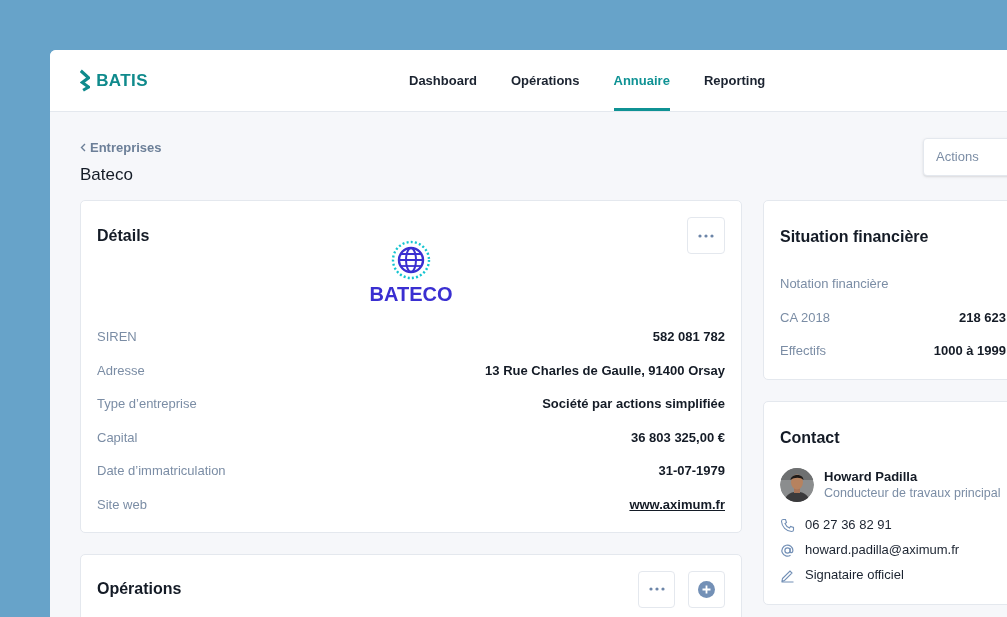 This screenshot has width=1007, height=617. I want to click on add-button, so click(706, 589).